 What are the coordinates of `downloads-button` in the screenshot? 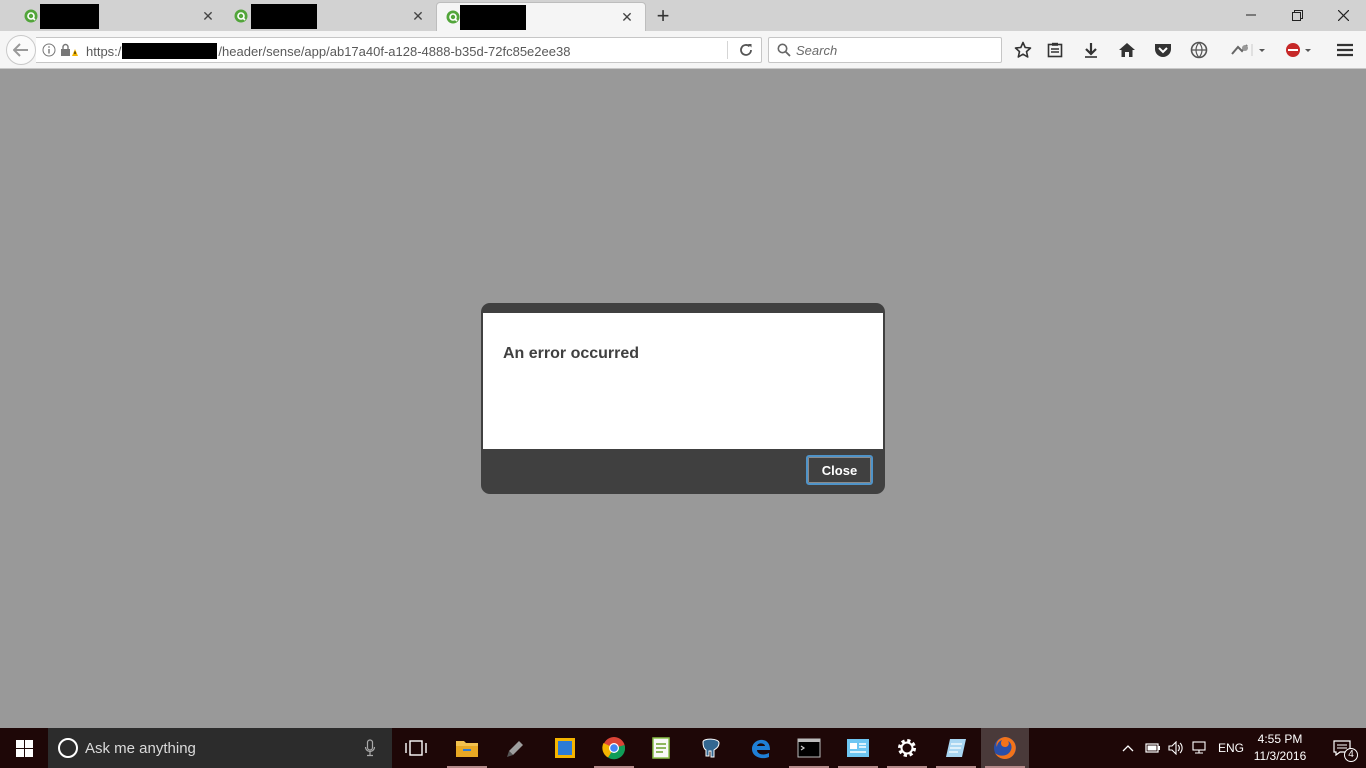 It's located at (1091, 50).